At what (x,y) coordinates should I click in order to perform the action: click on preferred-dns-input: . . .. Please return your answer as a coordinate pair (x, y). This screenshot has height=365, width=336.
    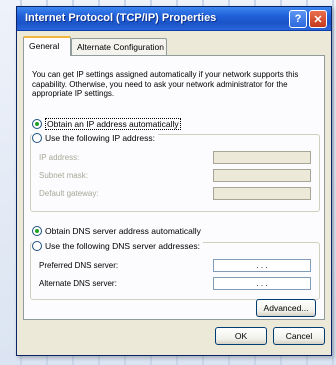
    Looking at the image, I should click on (262, 265).